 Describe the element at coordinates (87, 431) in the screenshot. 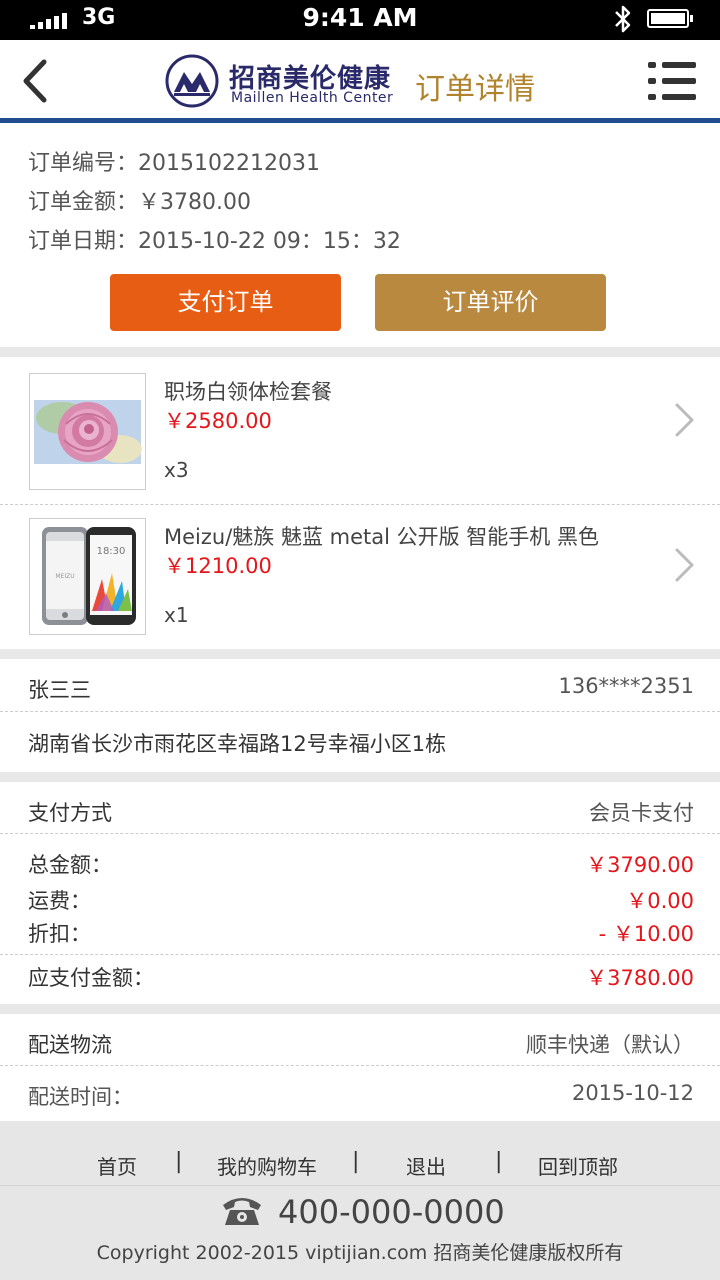

I see `product-image-rose` at that location.